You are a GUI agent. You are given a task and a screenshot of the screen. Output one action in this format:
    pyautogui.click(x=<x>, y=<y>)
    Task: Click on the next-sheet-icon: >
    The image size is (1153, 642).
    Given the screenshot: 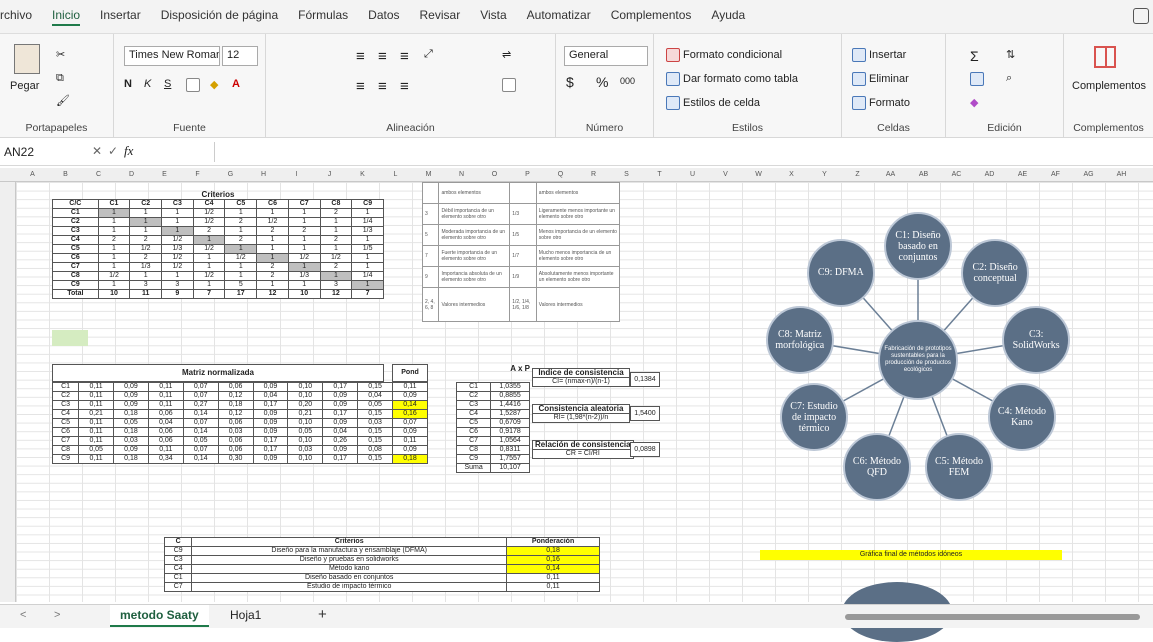 What is the action you would take?
    pyautogui.click(x=57, y=615)
    